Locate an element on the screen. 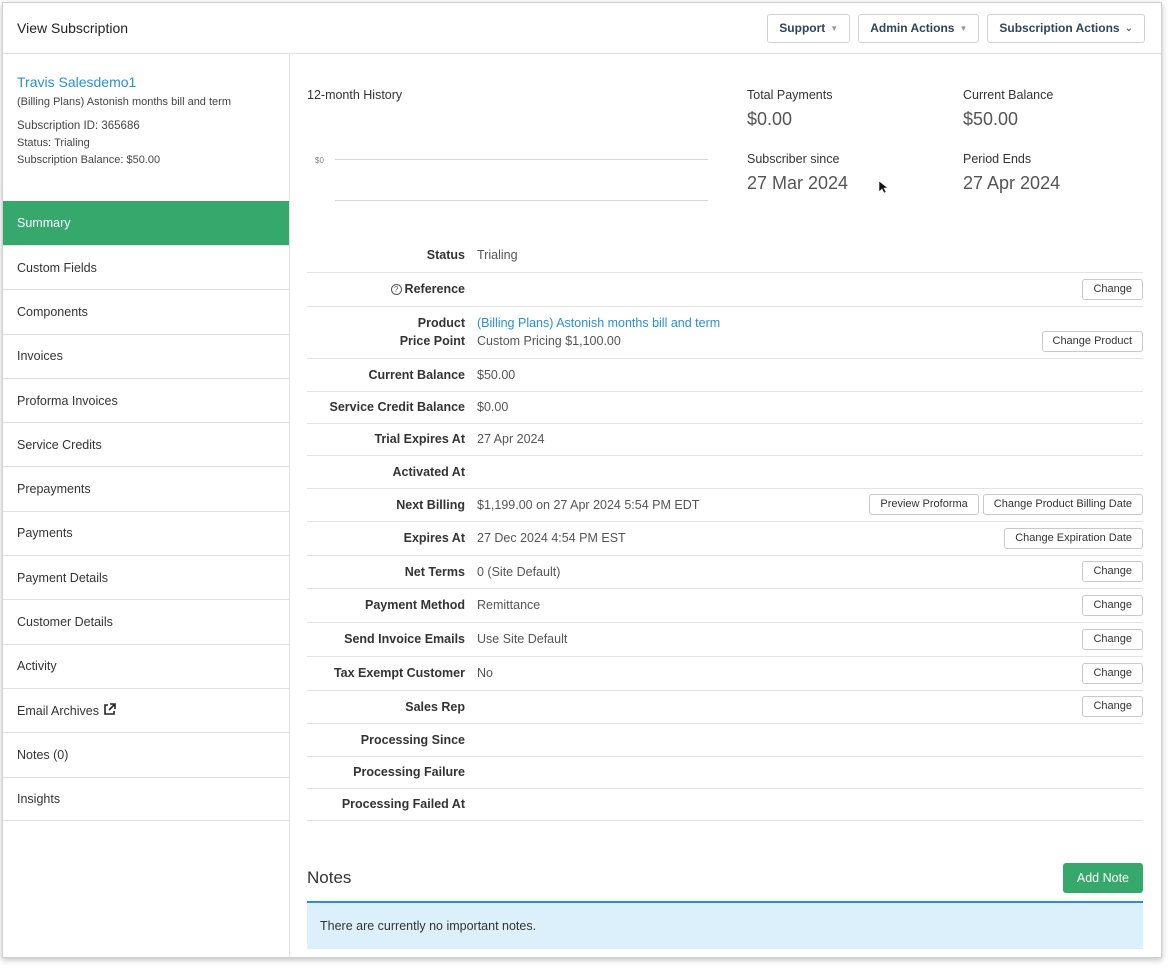  detail-row-sales-rep: Sales Rep Change is located at coordinates (725, 707).